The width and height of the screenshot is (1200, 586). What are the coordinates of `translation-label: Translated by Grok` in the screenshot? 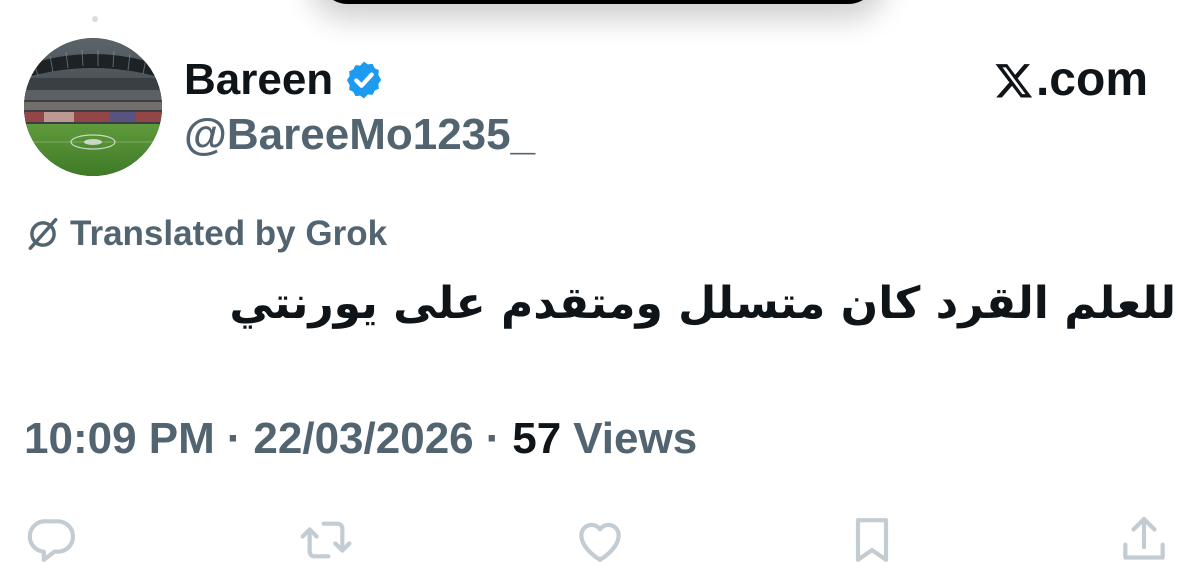 It's located at (229, 233).